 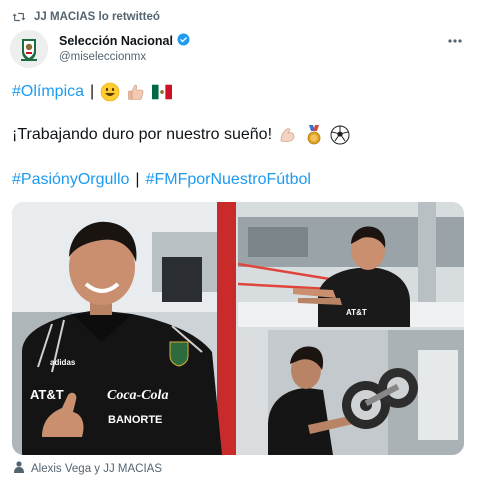 What do you see at coordinates (288, 135) in the screenshot?
I see `flexed-biceps-emoji-icon` at bounding box center [288, 135].